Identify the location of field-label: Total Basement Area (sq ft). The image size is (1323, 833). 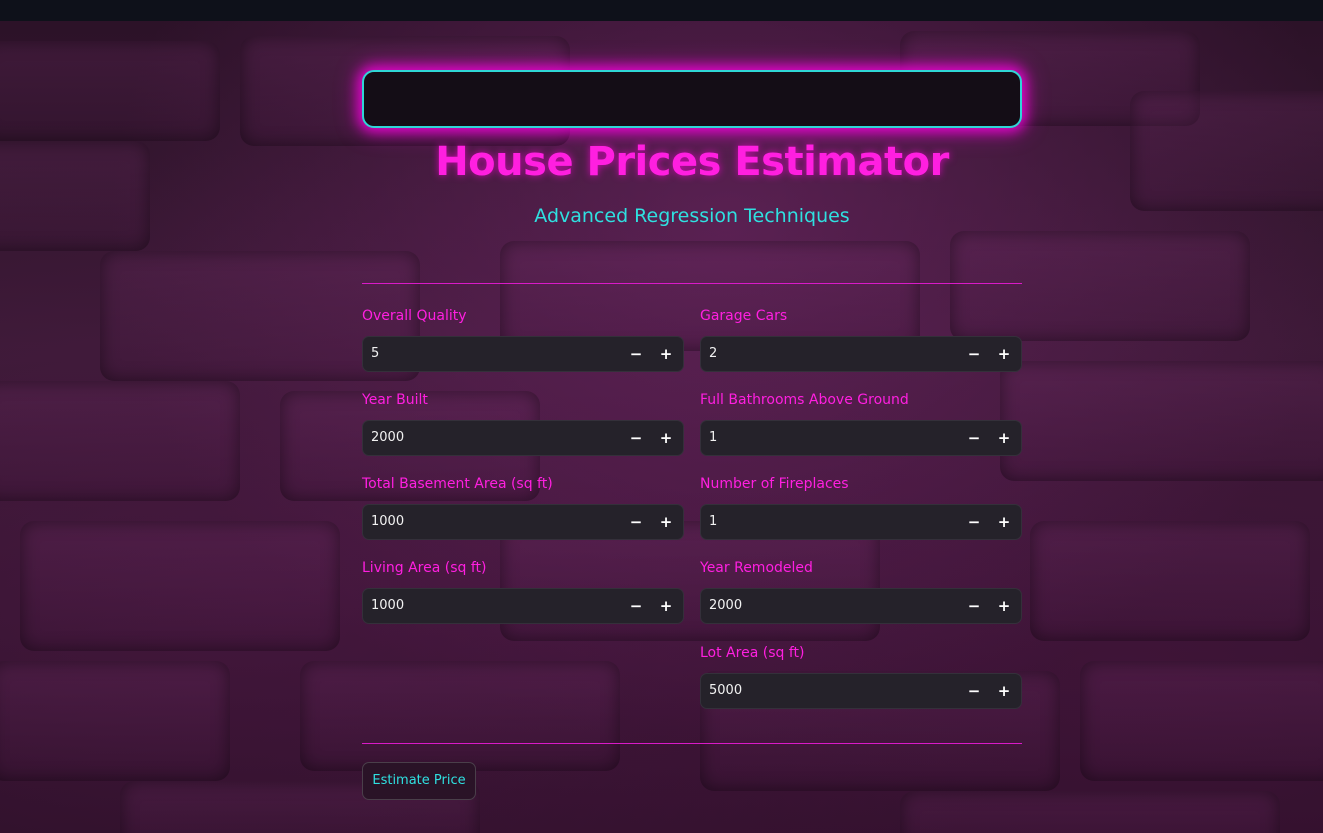
(457, 484).